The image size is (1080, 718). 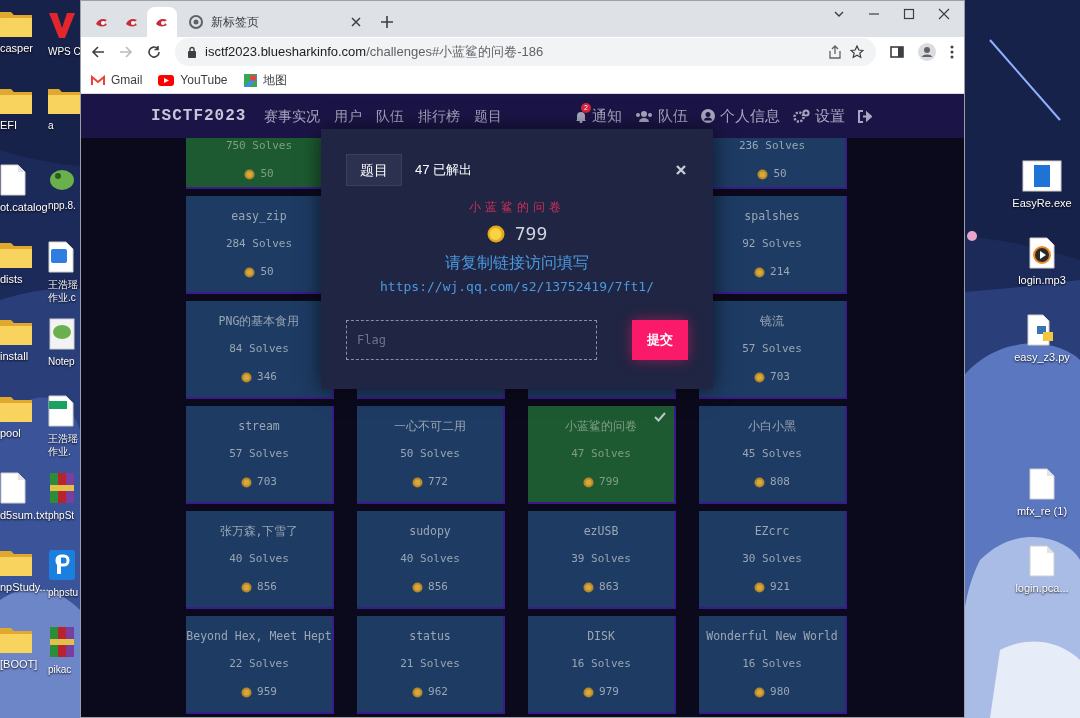 What do you see at coordinates (59, 451) in the screenshot?
I see `icon-label: 作业.` at bounding box center [59, 451].